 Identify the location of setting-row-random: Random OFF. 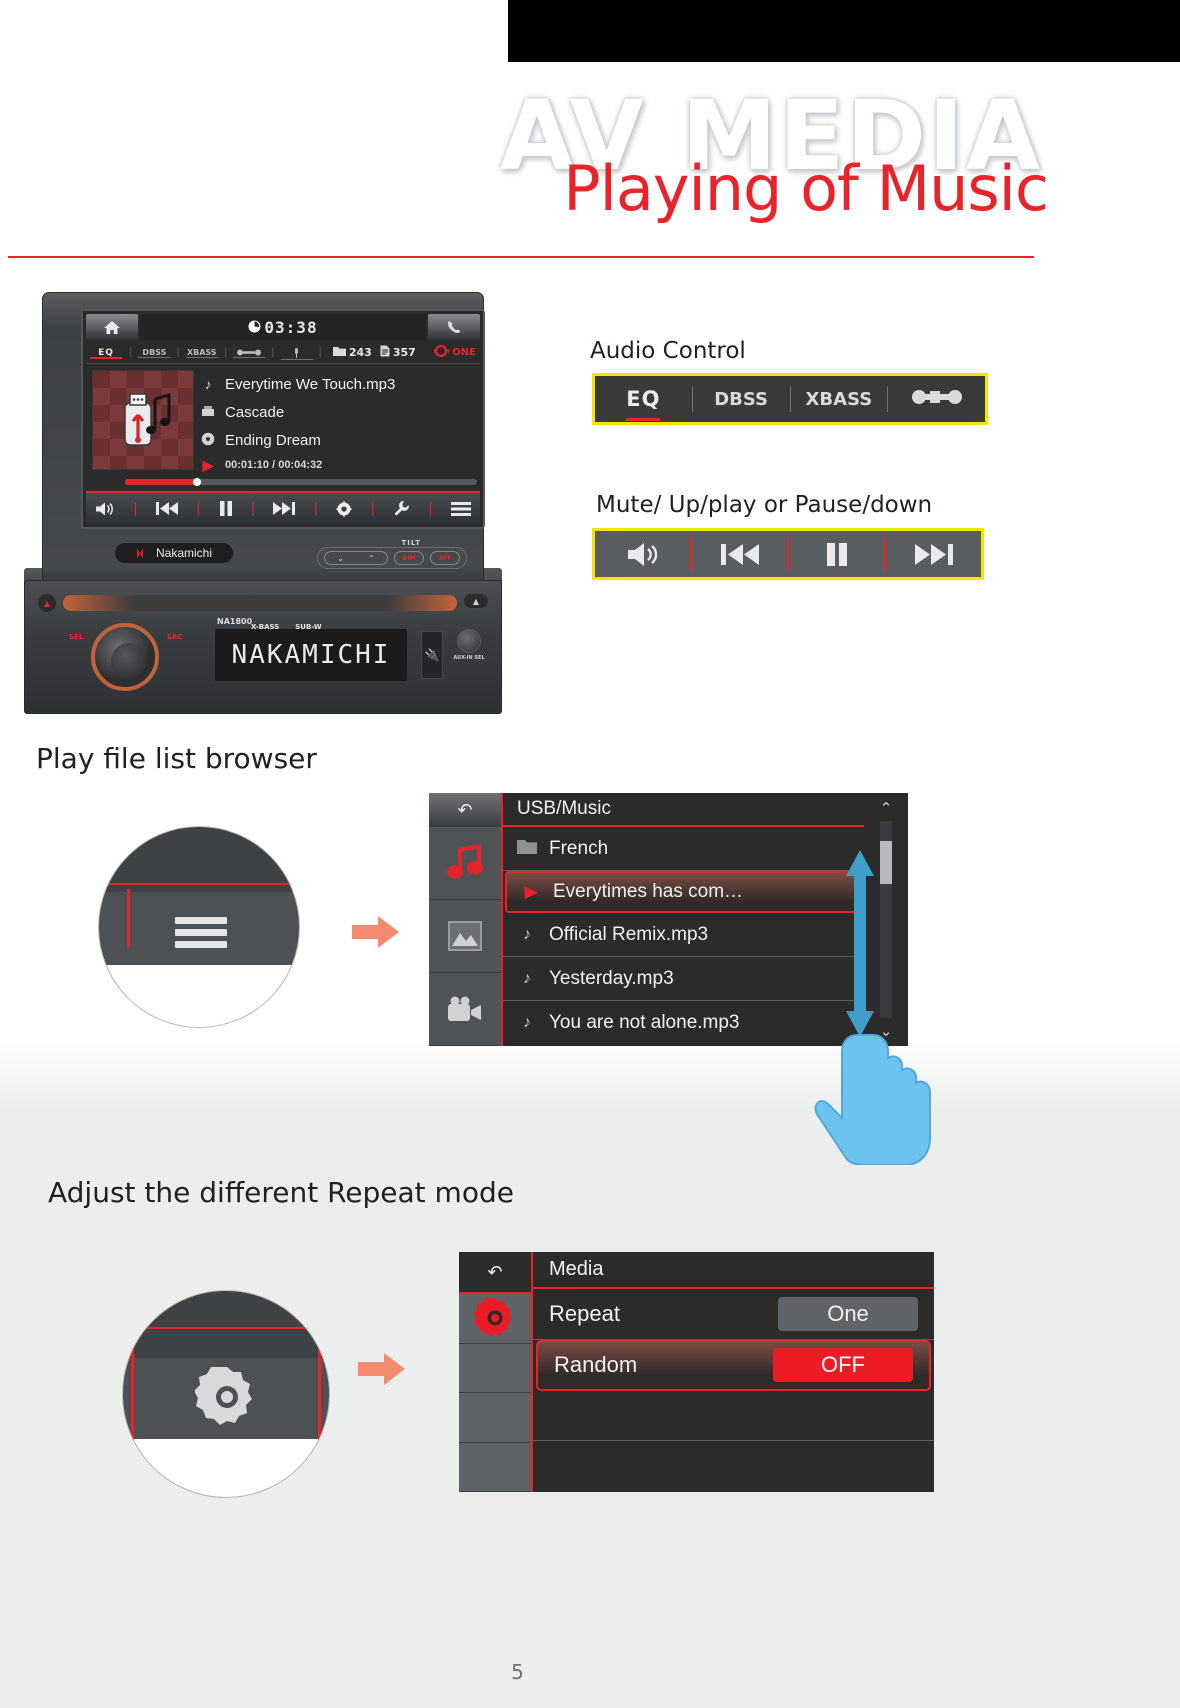
(733, 1365).